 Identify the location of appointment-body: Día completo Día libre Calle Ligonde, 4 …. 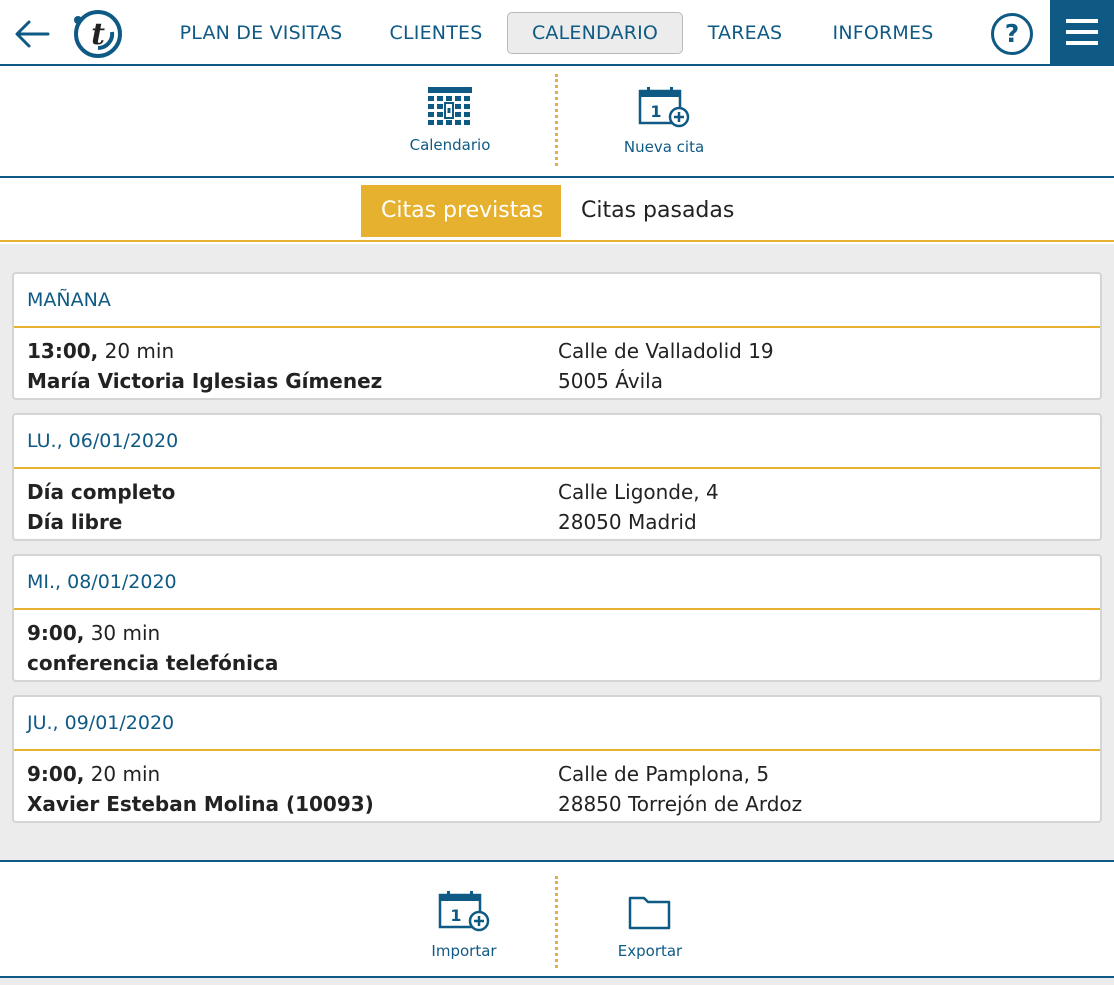
(557, 504).